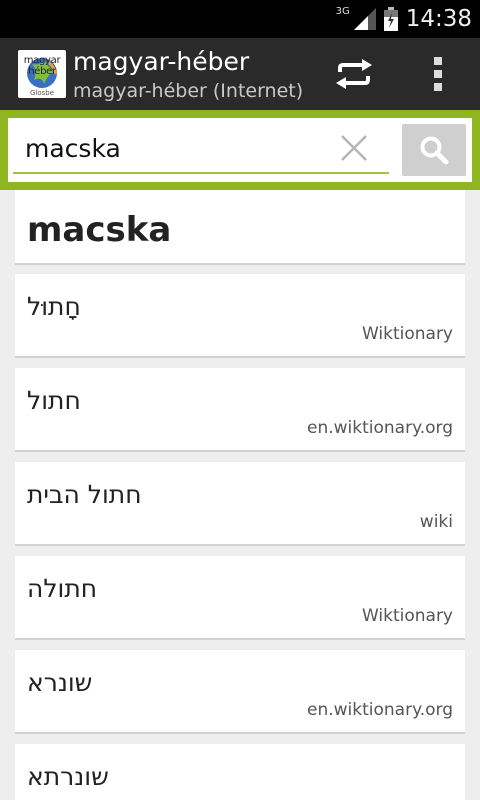 The image size is (480, 800). Describe the element at coordinates (240, 692) in the screenshot. I see `translation-item: שונרא en.wiktionary.org` at that location.